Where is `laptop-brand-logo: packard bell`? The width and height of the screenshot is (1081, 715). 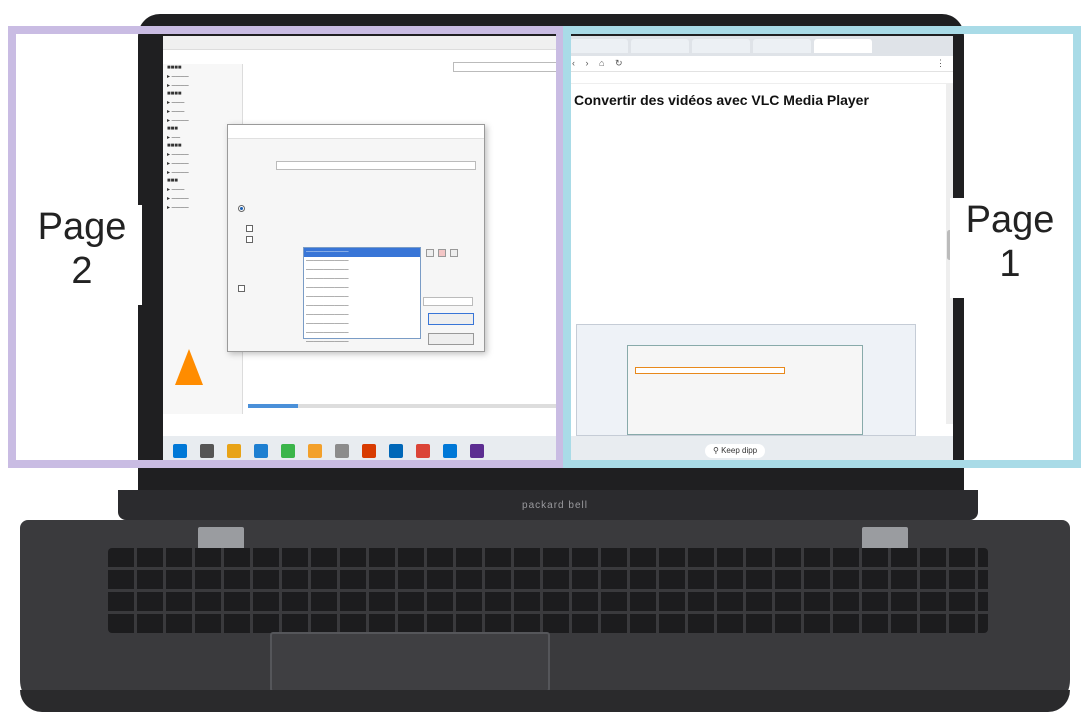
laptop-brand-logo: packard bell is located at coordinates (555, 505).